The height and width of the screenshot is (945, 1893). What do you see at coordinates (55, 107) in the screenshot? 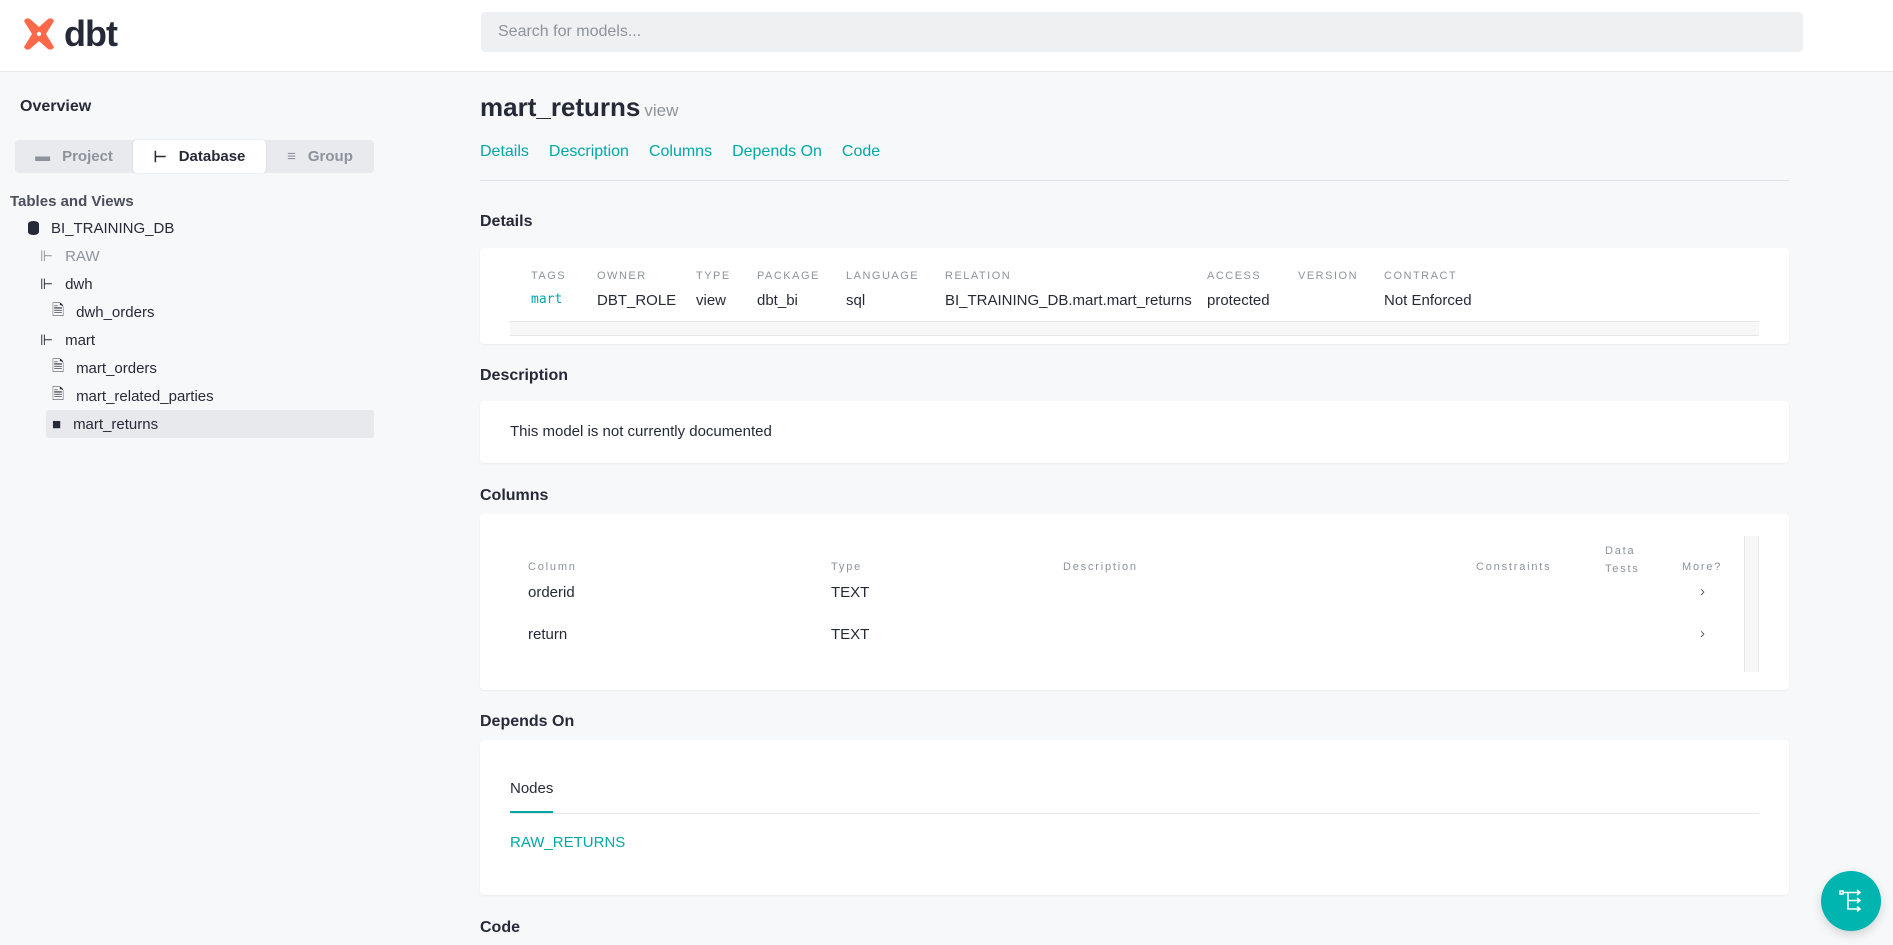
I see `overview-link: Overview` at bounding box center [55, 107].